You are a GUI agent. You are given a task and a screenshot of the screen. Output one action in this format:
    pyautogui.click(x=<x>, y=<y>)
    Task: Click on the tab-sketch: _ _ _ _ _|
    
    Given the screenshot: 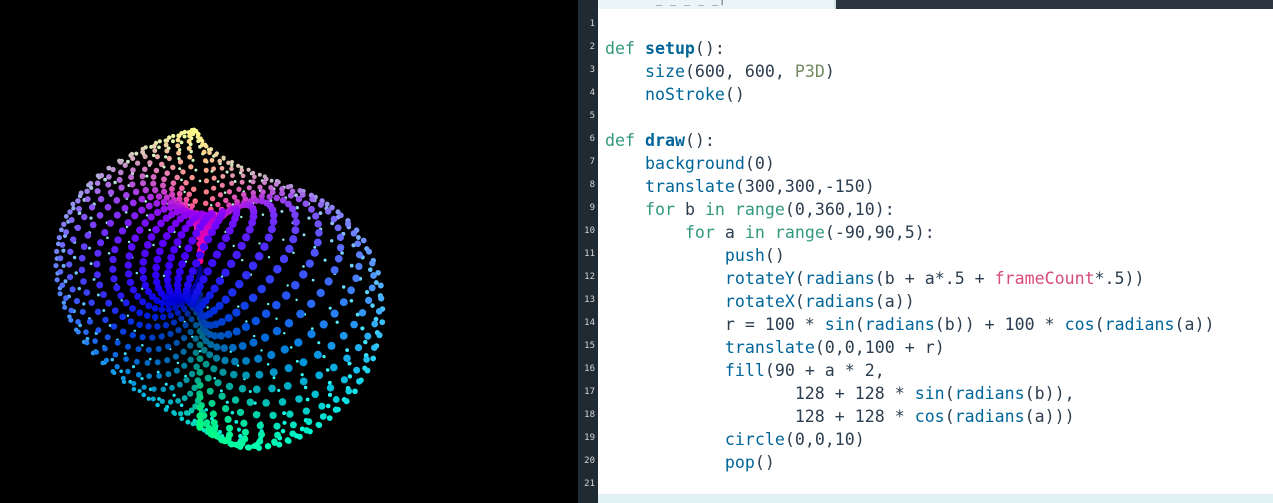 What is the action you would take?
    pyautogui.click(x=717, y=4)
    